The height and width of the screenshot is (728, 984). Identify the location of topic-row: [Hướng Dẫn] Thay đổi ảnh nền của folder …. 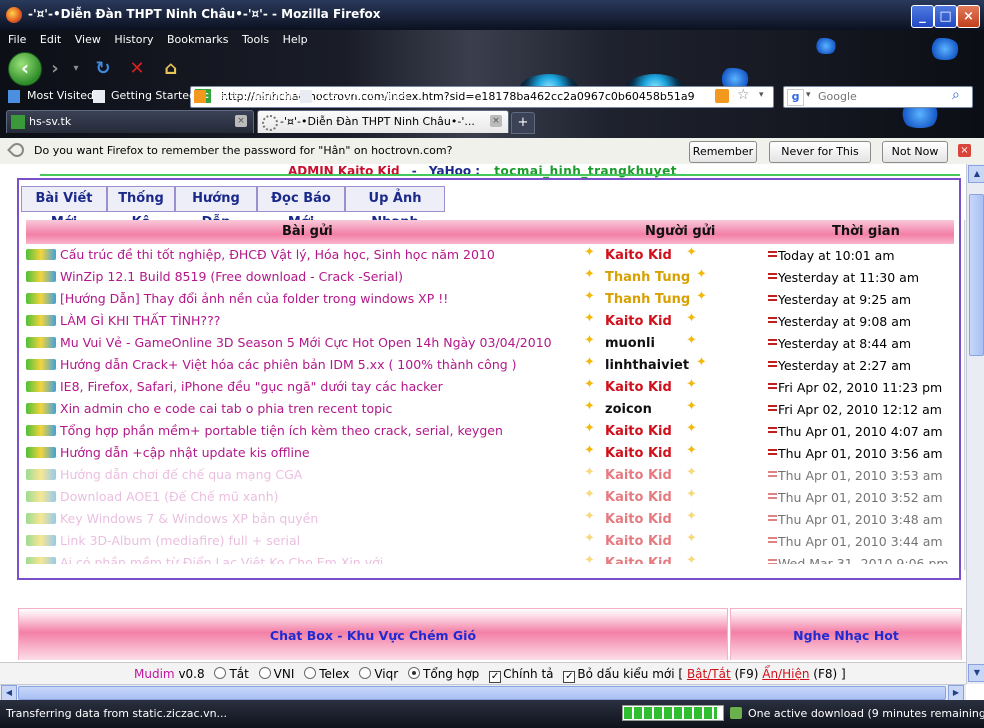
(490, 299).